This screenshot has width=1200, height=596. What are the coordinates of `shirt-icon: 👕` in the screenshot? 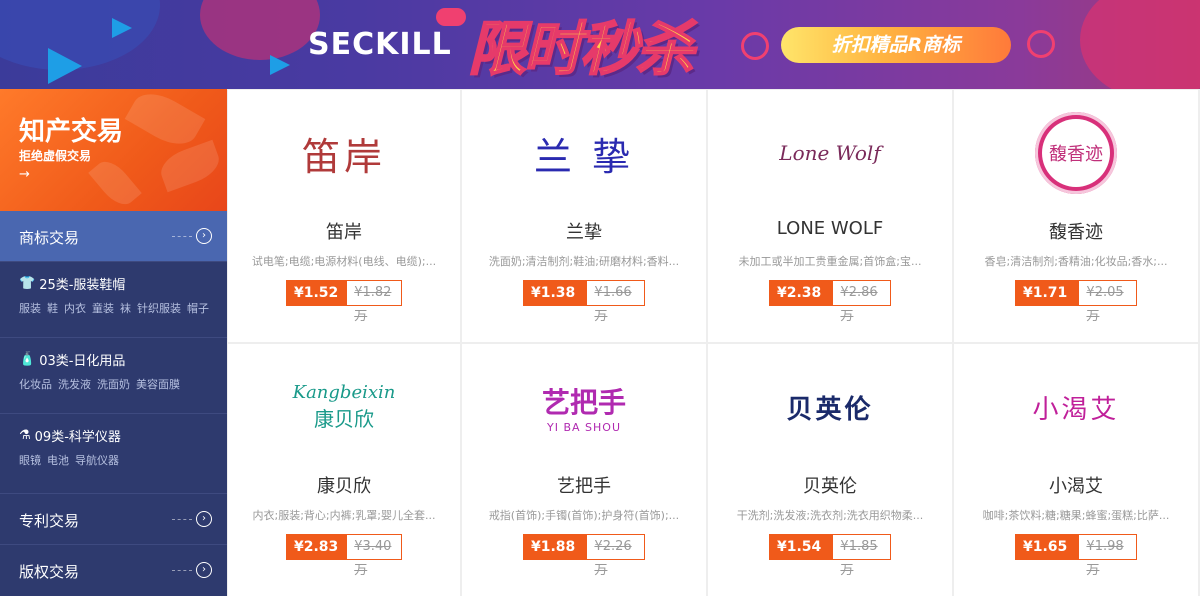 It's located at (27, 283).